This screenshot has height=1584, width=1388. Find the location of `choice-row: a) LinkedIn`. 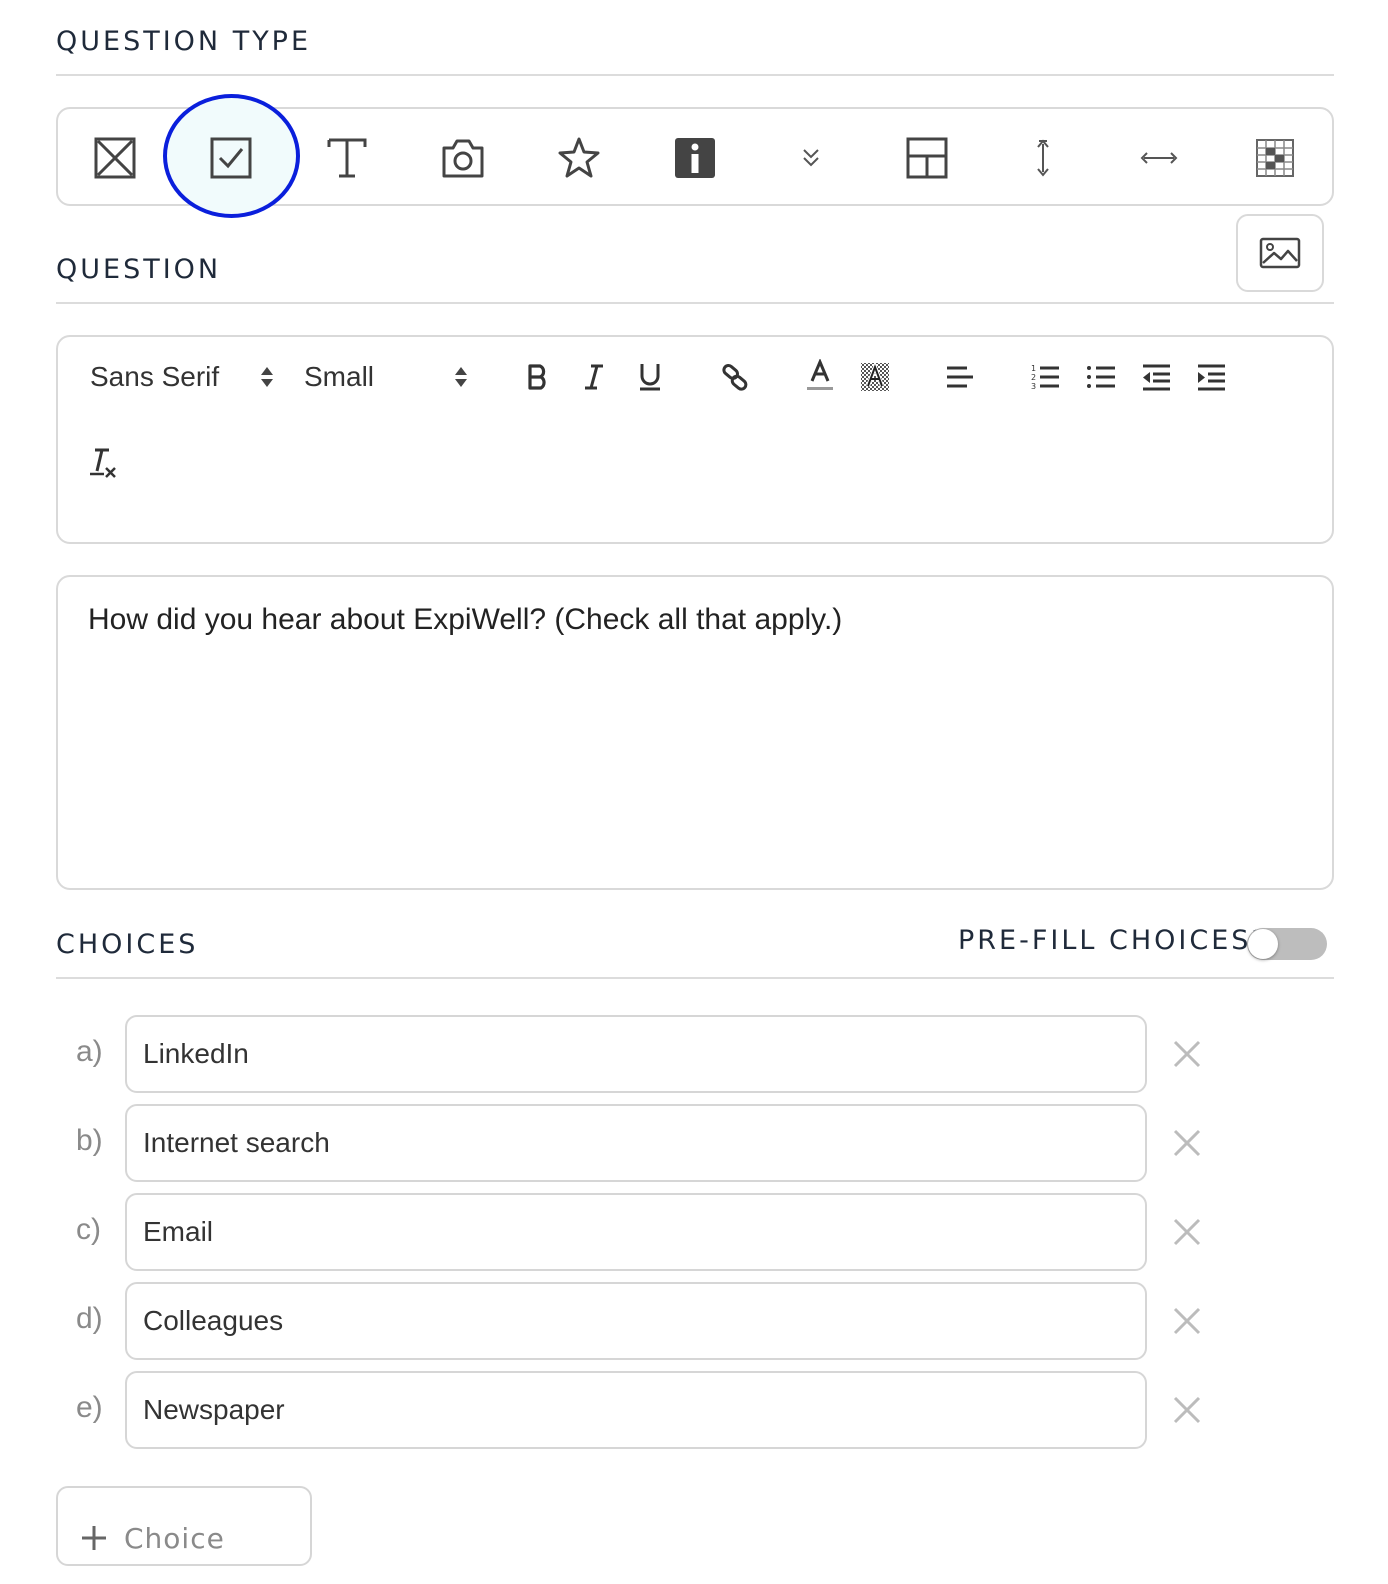

choice-row: a) LinkedIn is located at coordinates (694, 1054).